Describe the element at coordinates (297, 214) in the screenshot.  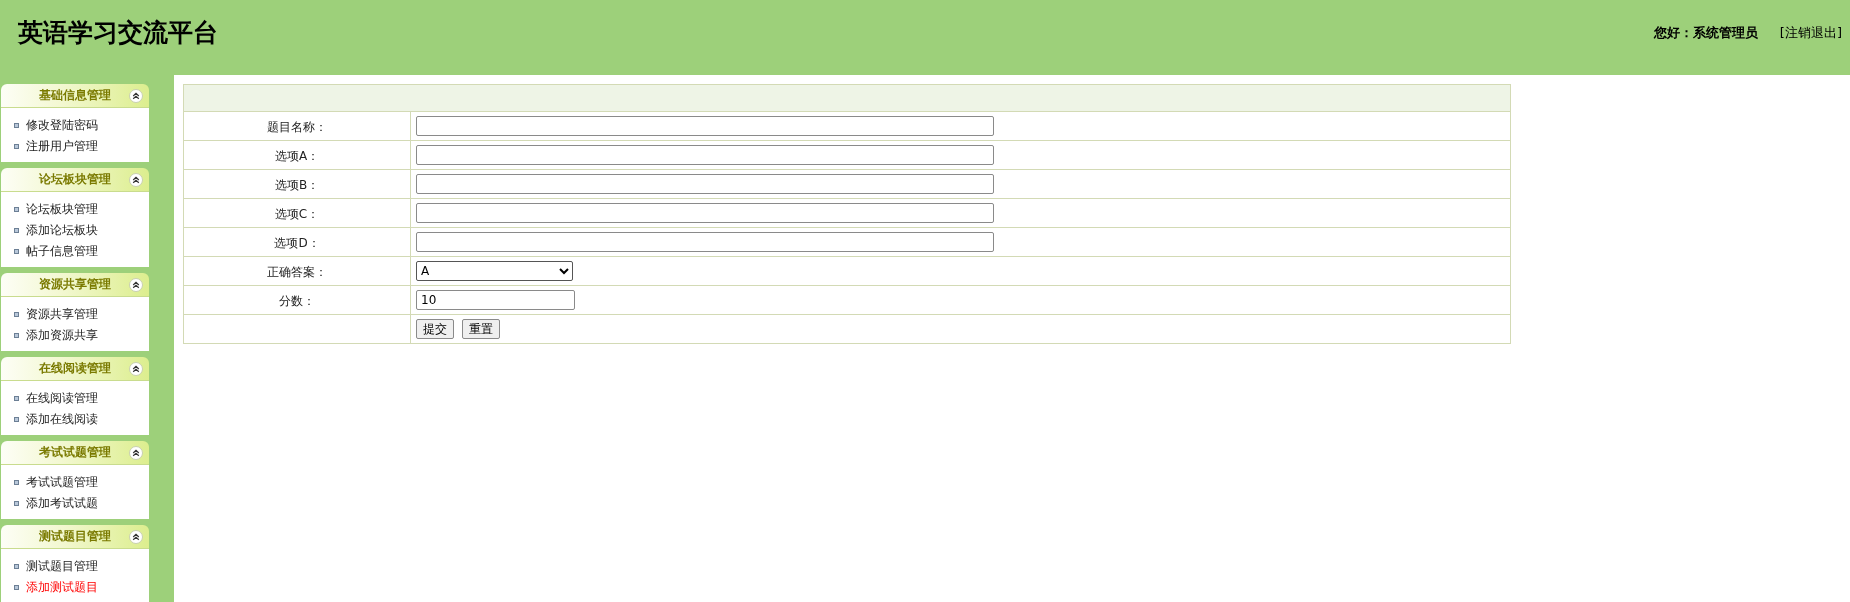
I see `field-label: 选项C：` at that location.